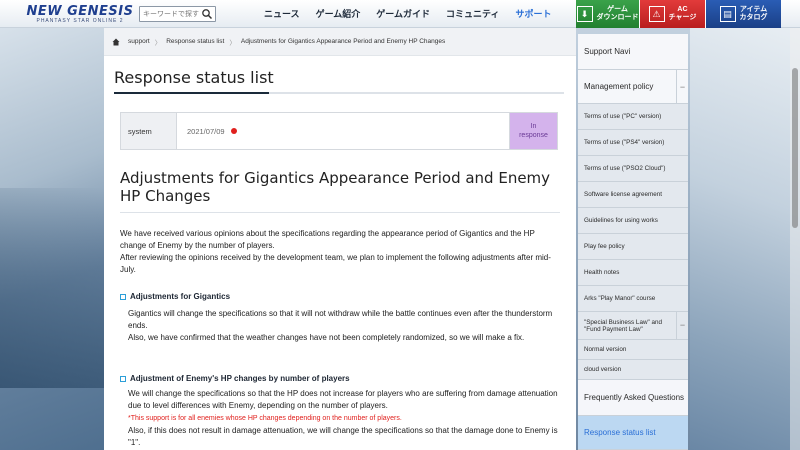 The width and height of the screenshot is (800, 450). Describe the element at coordinates (403, 14) in the screenshot. I see `nav-game-guide: ゲームガイド` at that location.